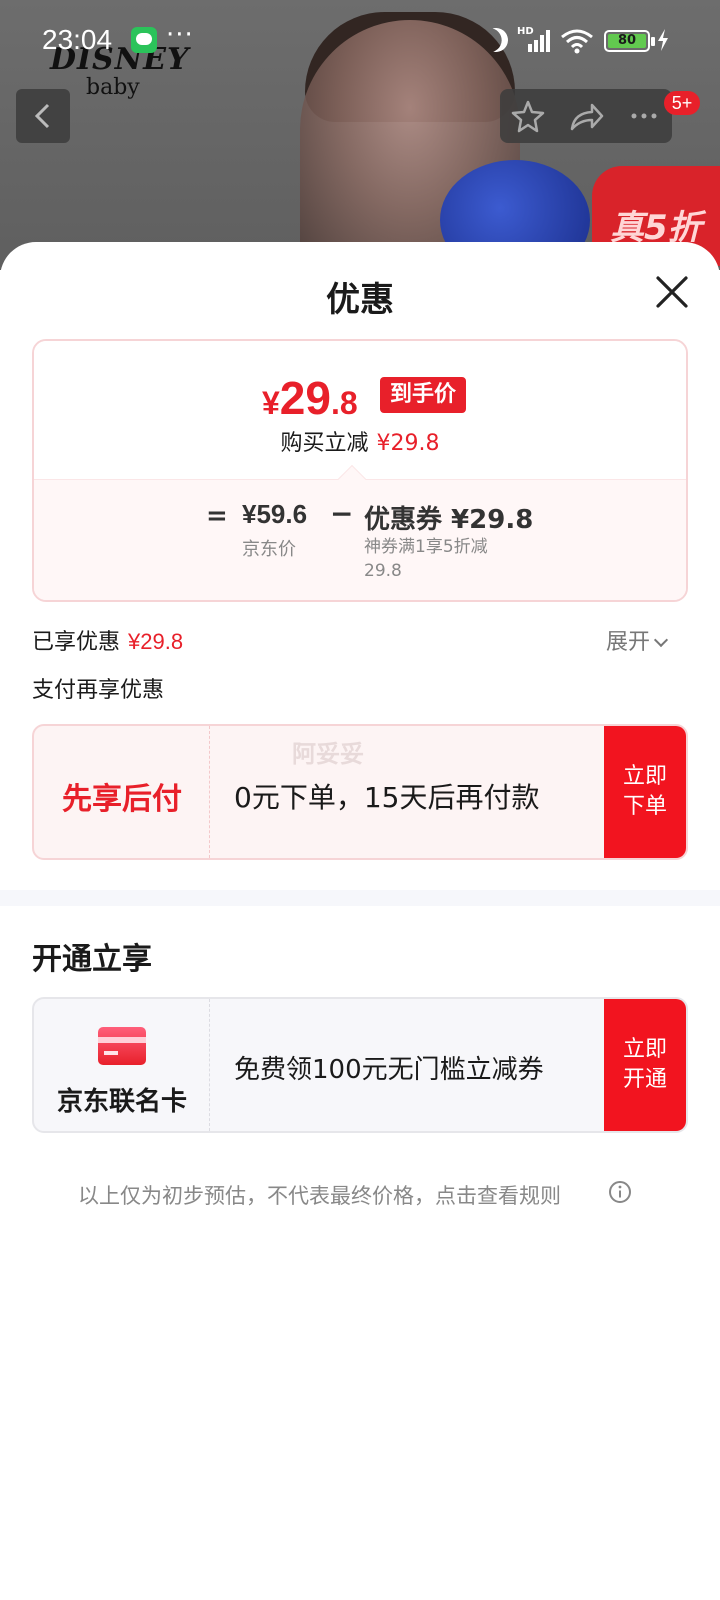 Image resolution: width=720 pixels, height=1600 pixels. What do you see at coordinates (156, 641) in the screenshot?
I see `enjoyed-discount-value: ¥29.8` at bounding box center [156, 641].